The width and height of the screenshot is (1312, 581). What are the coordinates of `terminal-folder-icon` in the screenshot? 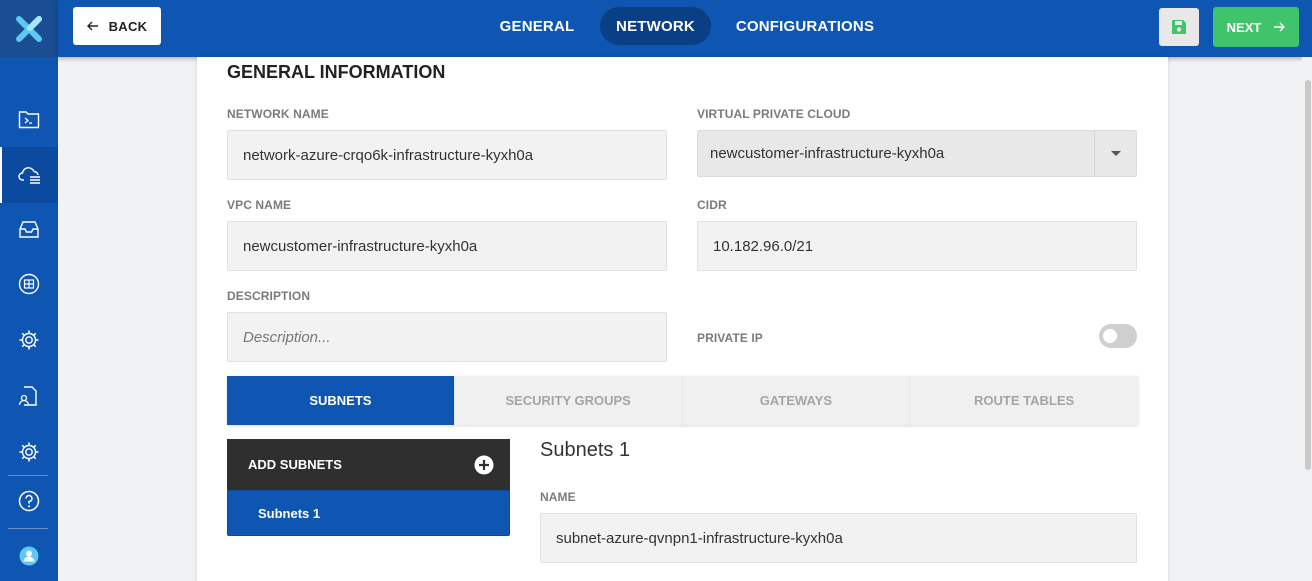 It's located at (29, 120).